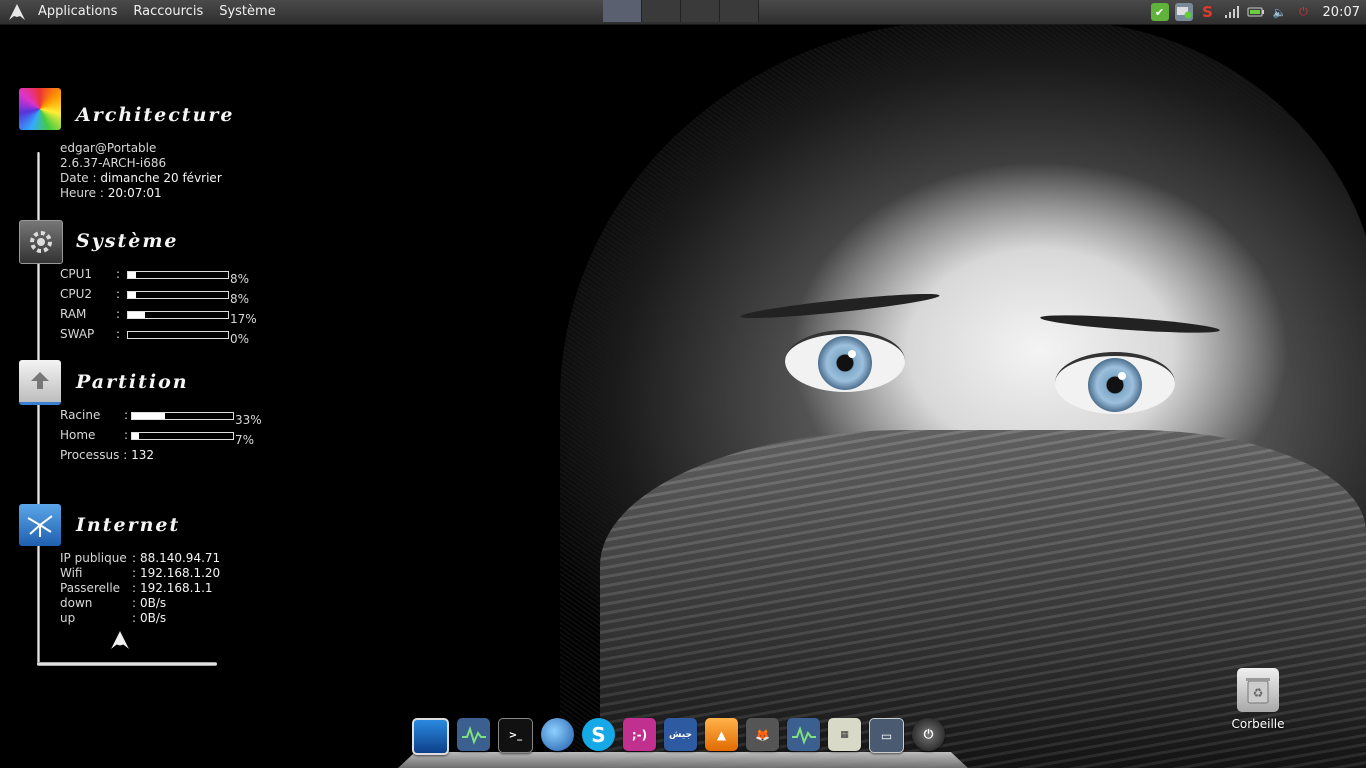 The image size is (1366, 768). Describe the element at coordinates (76, 294) in the screenshot. I see `meter-label: CPU2` at that location.